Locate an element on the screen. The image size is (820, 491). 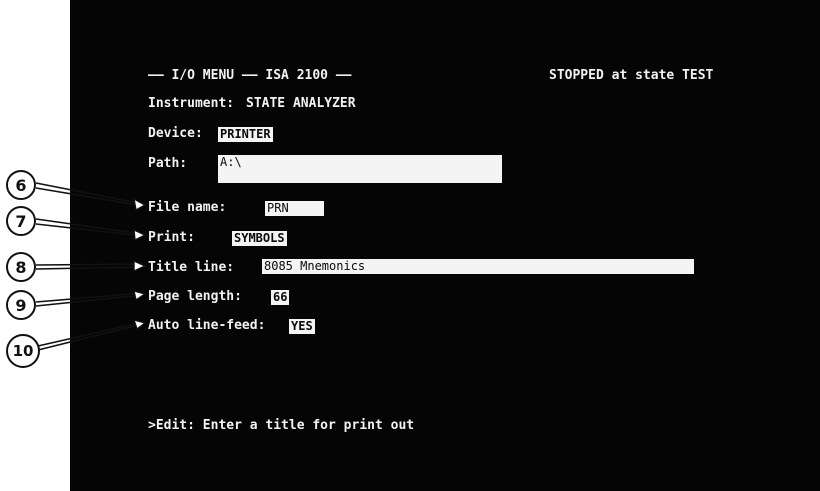
callout-6: 6 is located at coordinates (21, 185).